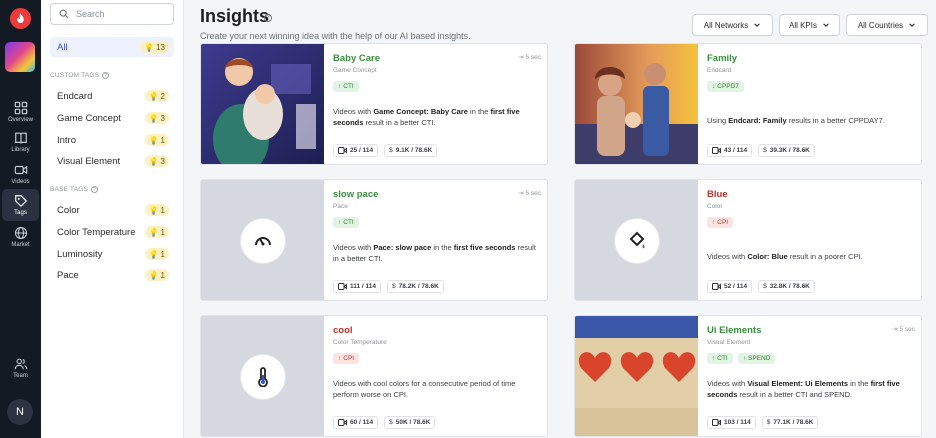  Describe the element at coordinates (360, 342) in the screenshot. I see `insight-tag: Color Temperature` at that location.